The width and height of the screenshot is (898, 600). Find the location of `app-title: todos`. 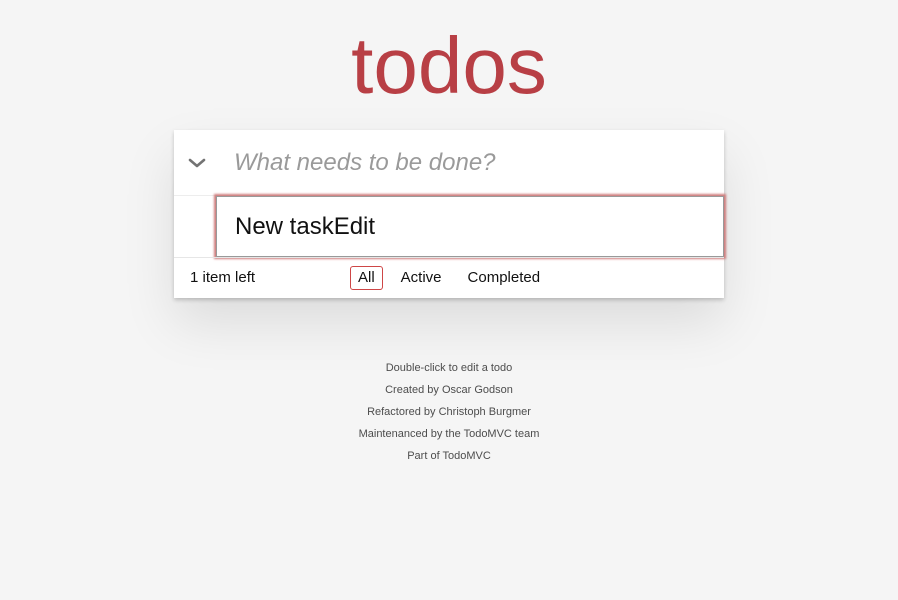

app-title: todos is located at coordinates (449, 65).